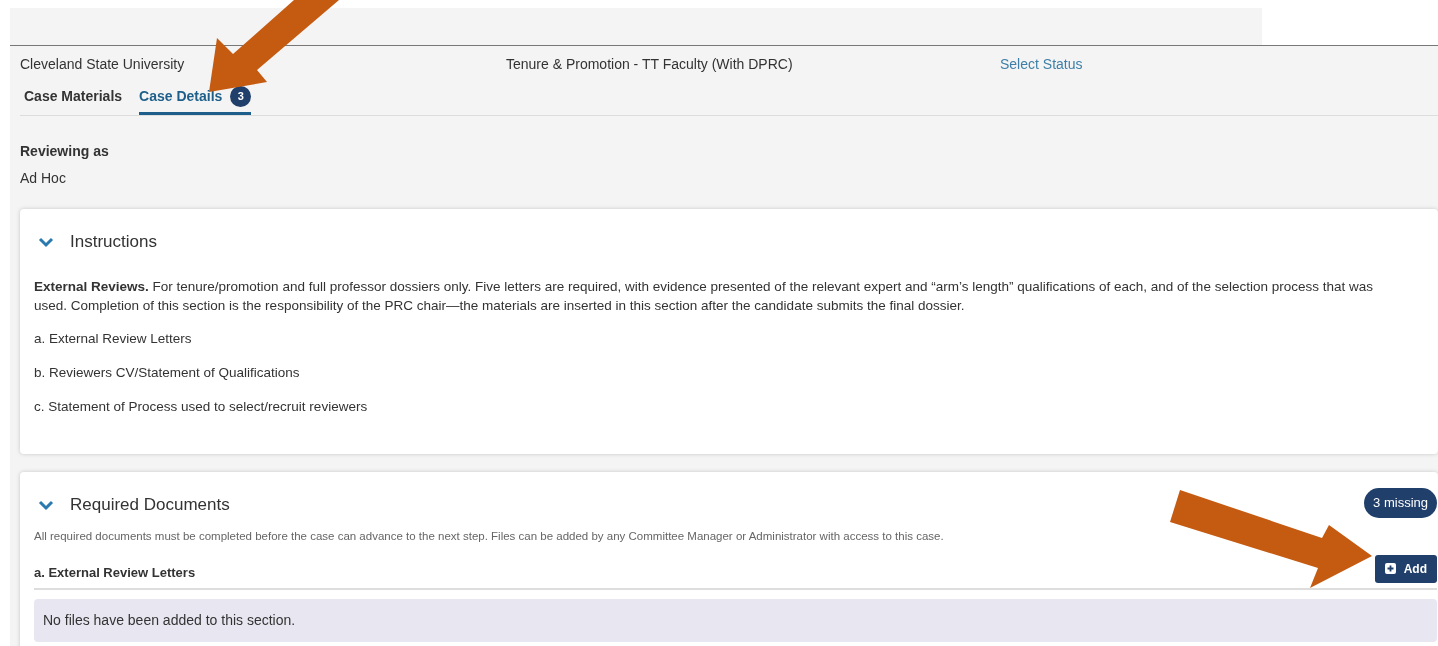 This screenshot has width=1438, height=646. What do you see at coordinates (73, 100) in the screenshot?
I see `tab: Case Materials` at bounding box center [73, 100].